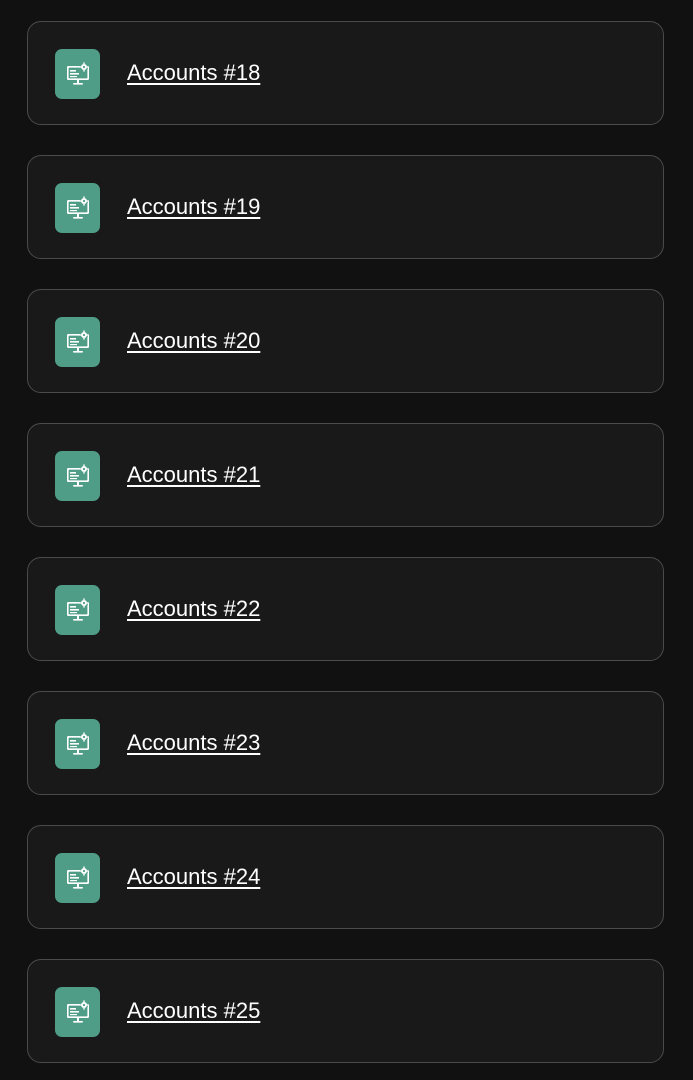  What do you see at coordinates (345, 341) in the screenshot?
I see `account-card-20: Accounts #20` at bounding box center [345, 341].